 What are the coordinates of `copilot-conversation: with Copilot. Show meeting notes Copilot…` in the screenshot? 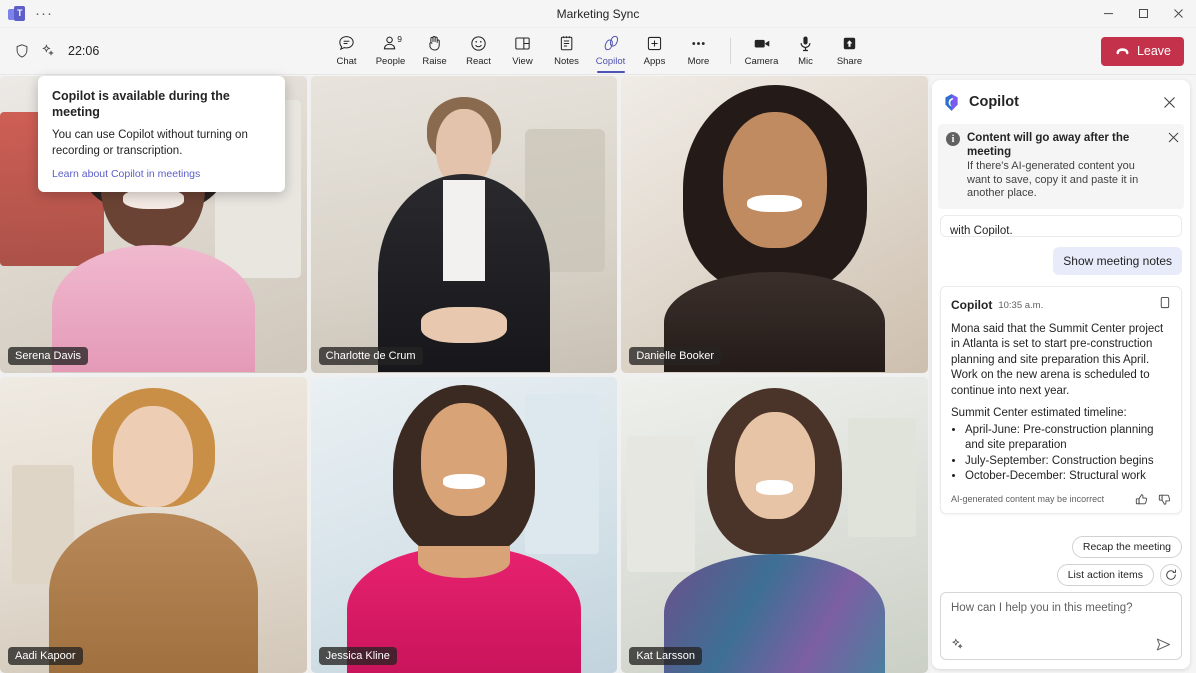 It's located at (1061, 370).